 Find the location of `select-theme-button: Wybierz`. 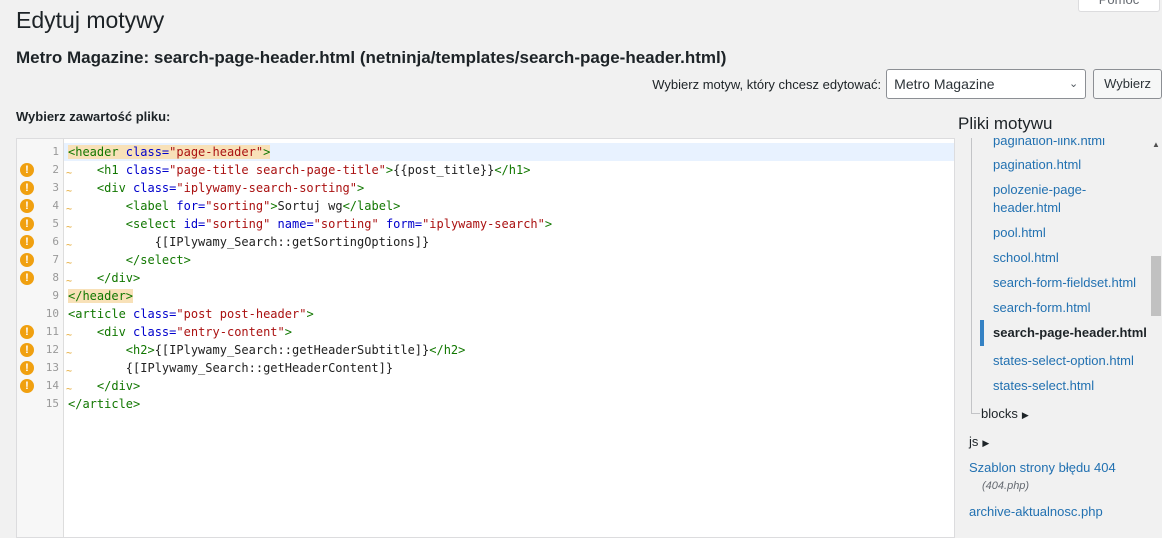

select-theme-button: Wybierz is located at coordinates (1127, 84).